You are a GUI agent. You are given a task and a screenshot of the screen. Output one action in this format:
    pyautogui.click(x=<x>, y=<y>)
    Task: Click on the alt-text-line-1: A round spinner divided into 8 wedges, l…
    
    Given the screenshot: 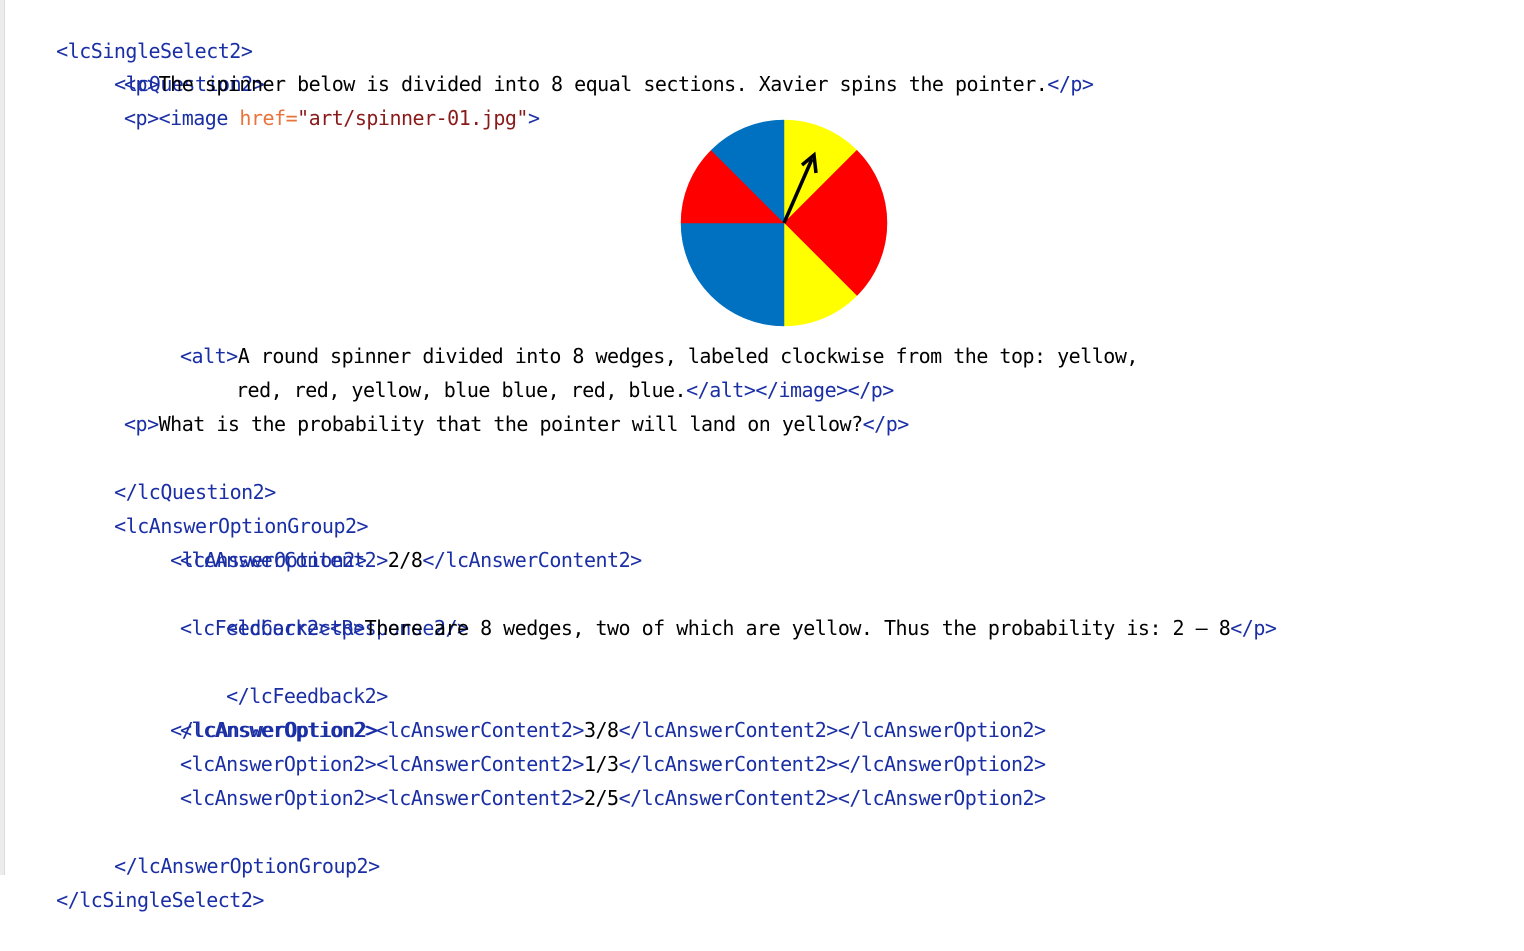 What is the action you would take?
    pyautogui.click(x=688, y=356)
    